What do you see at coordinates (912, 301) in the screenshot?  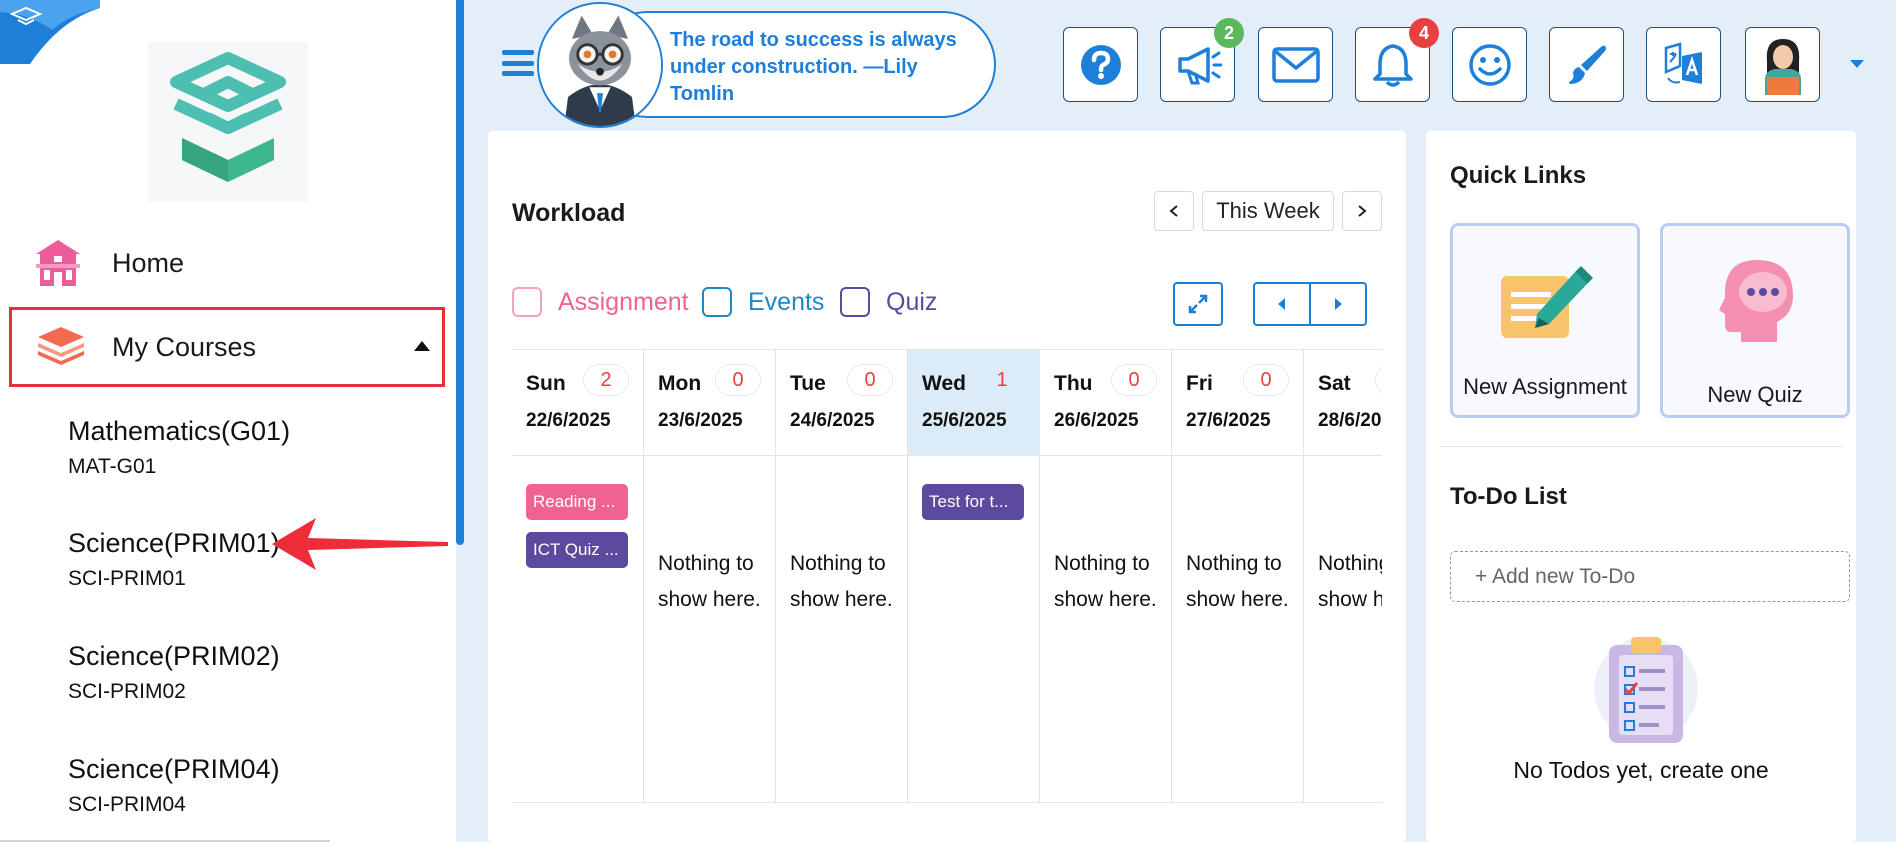 I see `legend-label: Quiz` at bounding box center [912, 301].